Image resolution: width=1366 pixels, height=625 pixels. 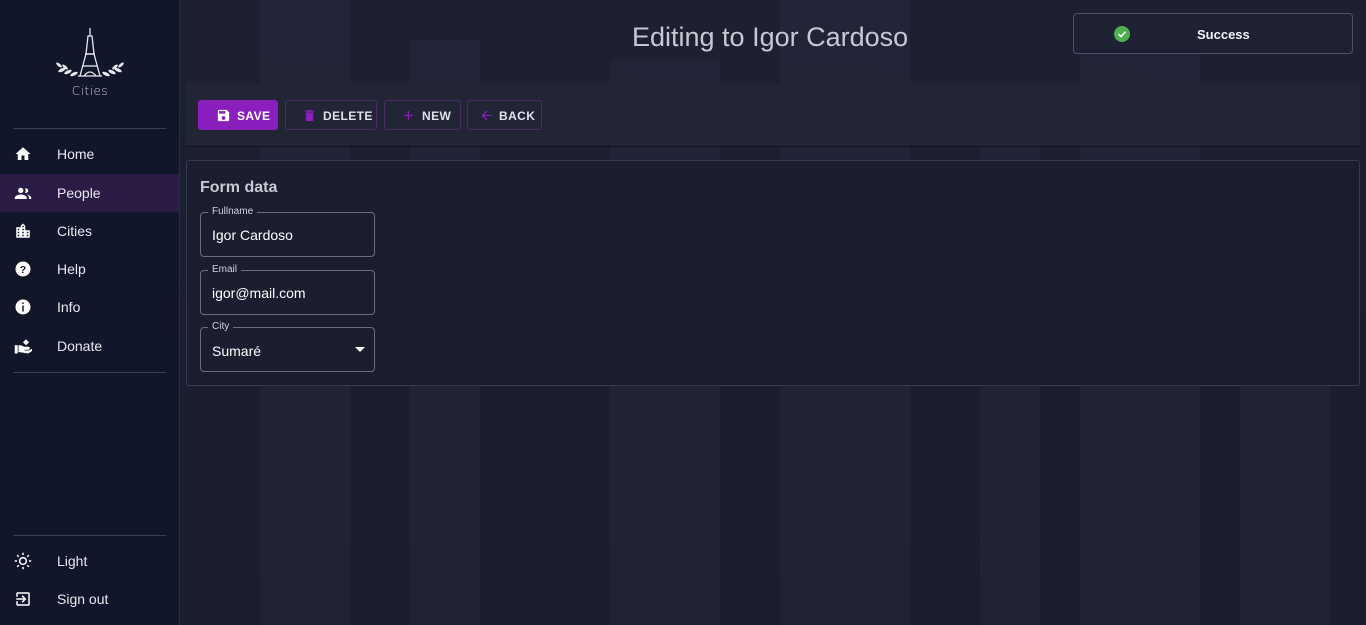 I want to click on back-button-label: BACK, so click(x=517, y=116).